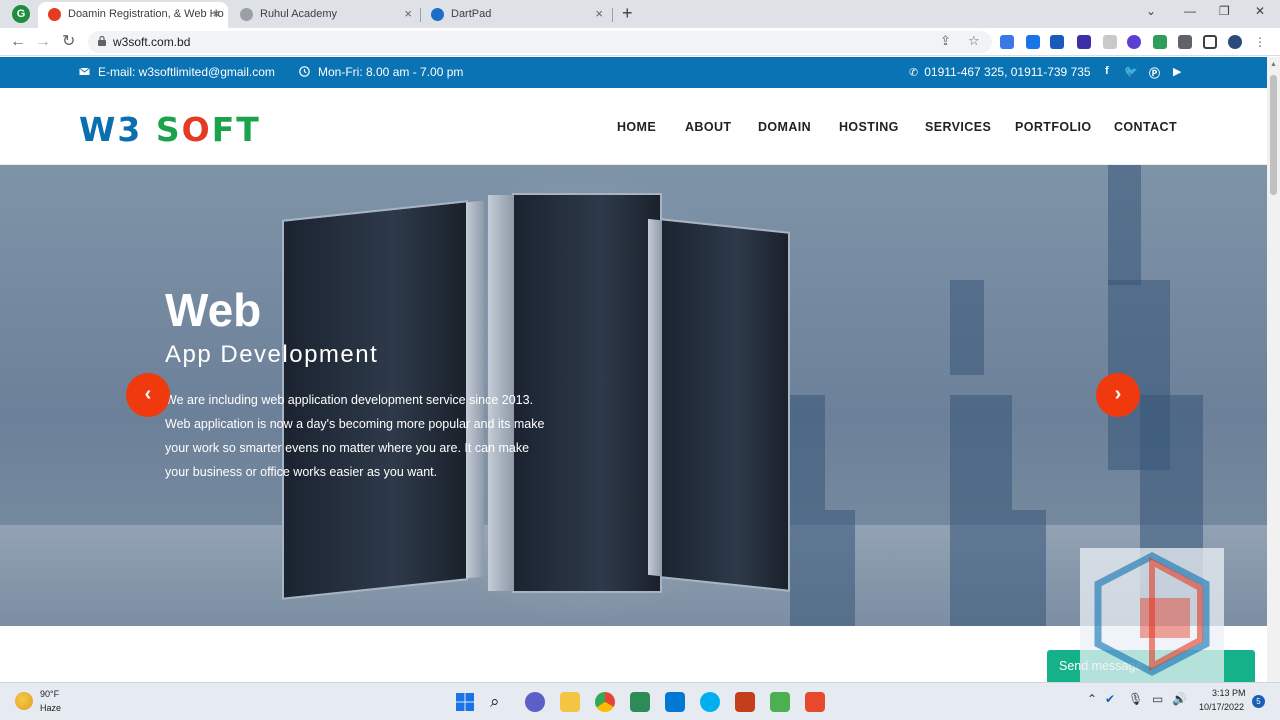 This screenshot has width=1280, height=720. I want to click on topbar-hours: Mon-Fri: 8.00 am - 7.00 pm, so click(381, 72).